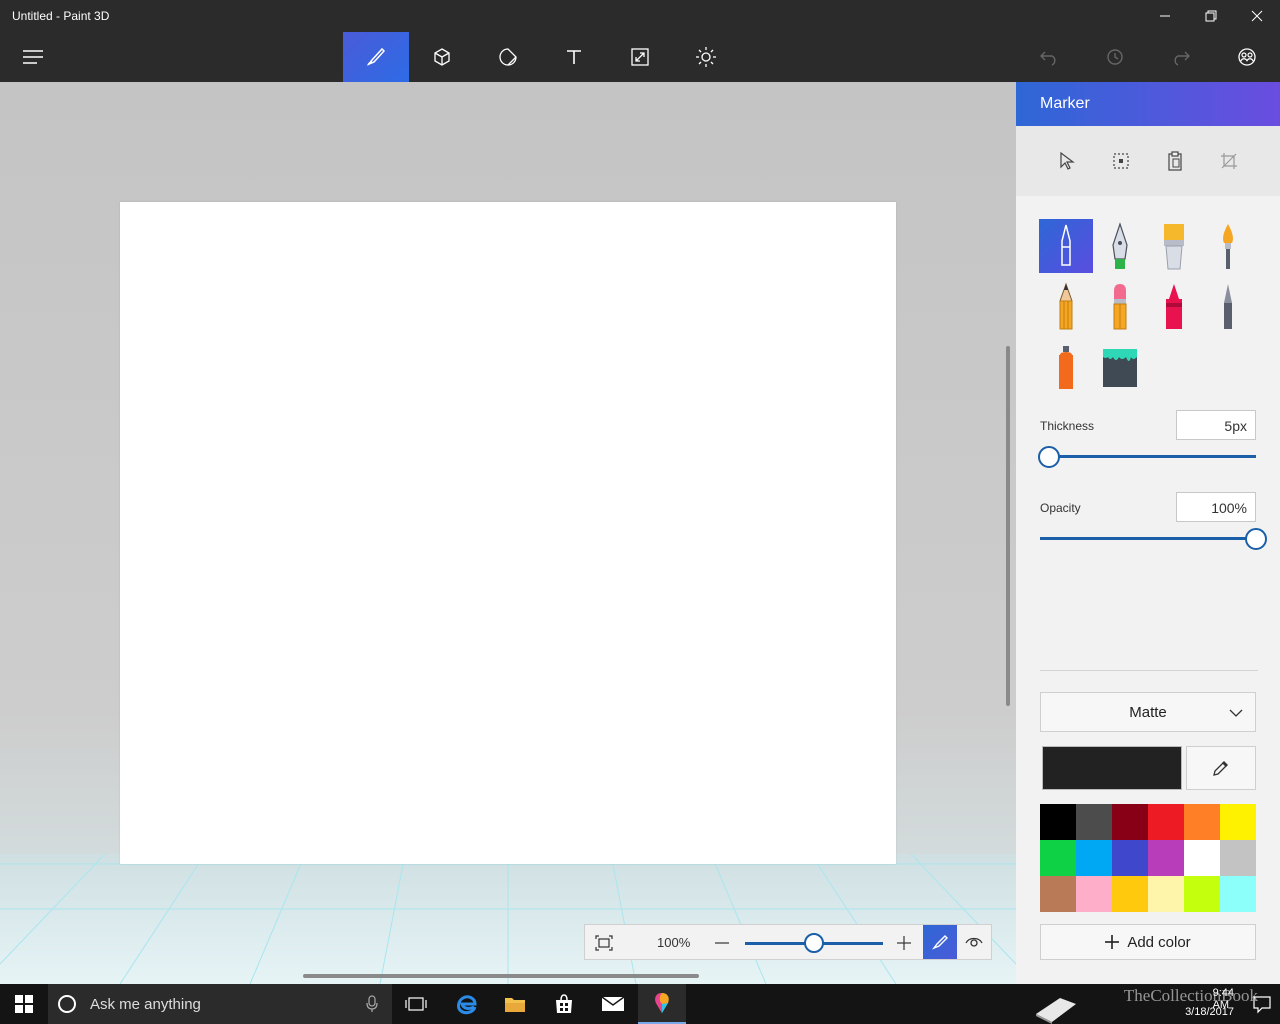 The height and width of the screenshot is (1024, 1280). I want to click on brush-spray-can, so click(1066, 366).